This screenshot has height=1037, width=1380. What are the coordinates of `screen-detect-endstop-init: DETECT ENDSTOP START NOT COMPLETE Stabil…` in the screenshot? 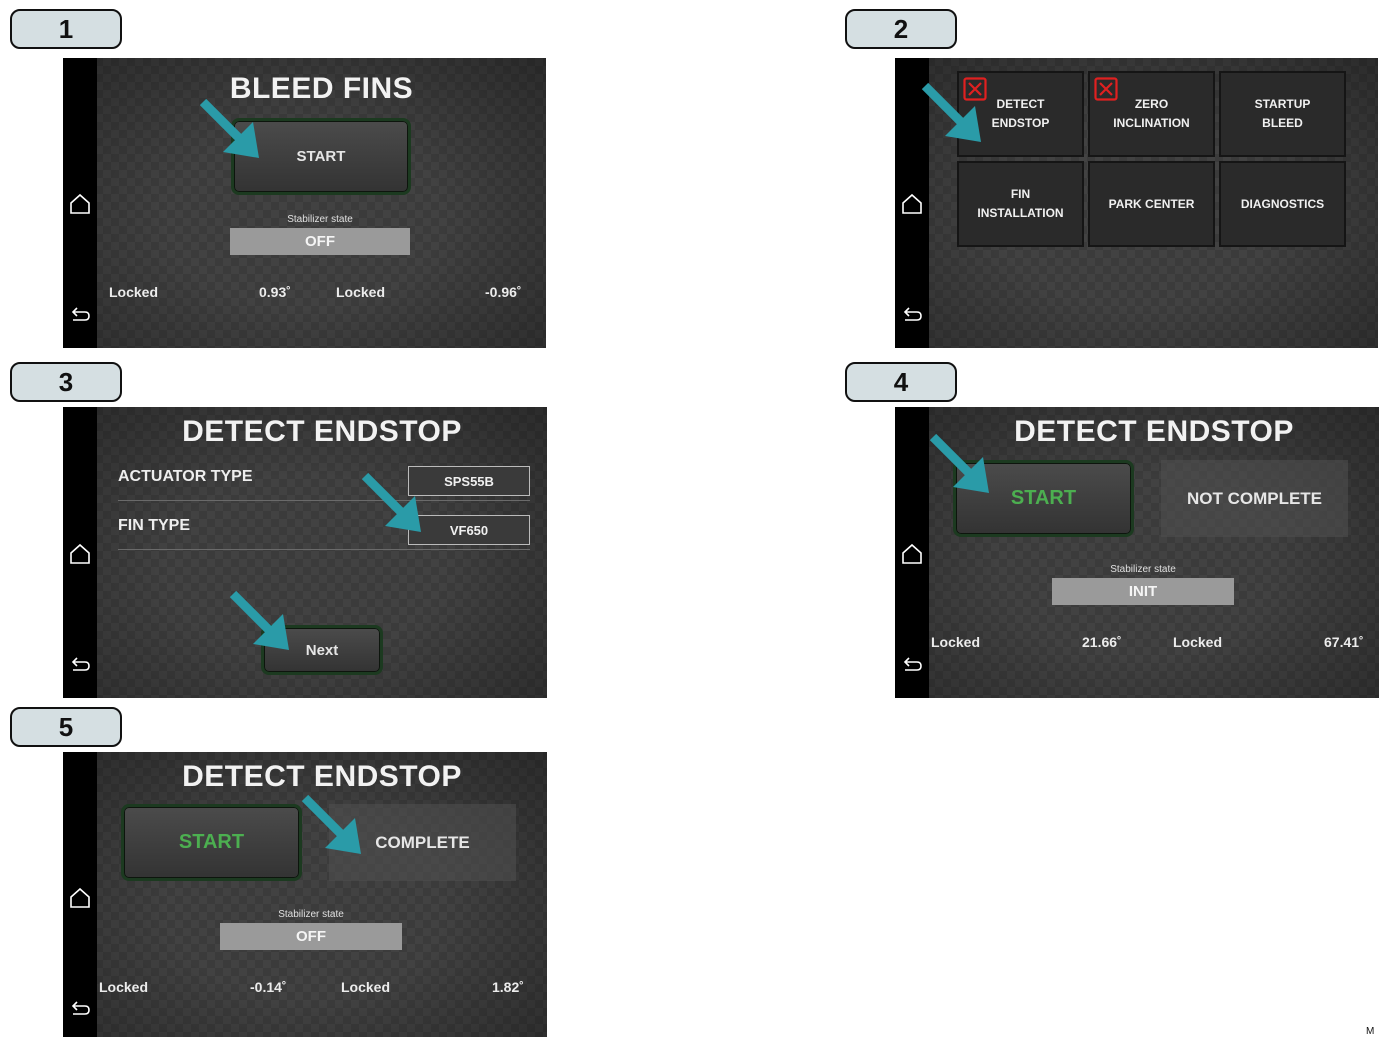 It's located at (1137, 552).